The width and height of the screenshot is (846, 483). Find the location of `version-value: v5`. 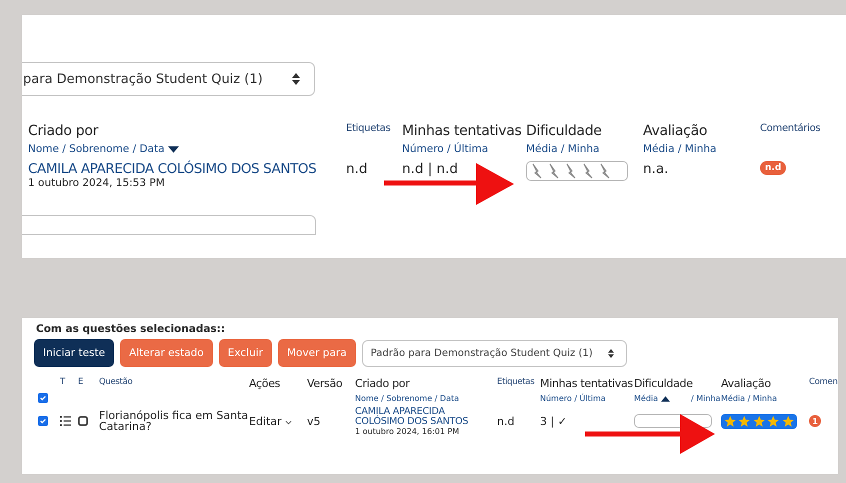

version-value: v5 is located at coordinates (314, 422).